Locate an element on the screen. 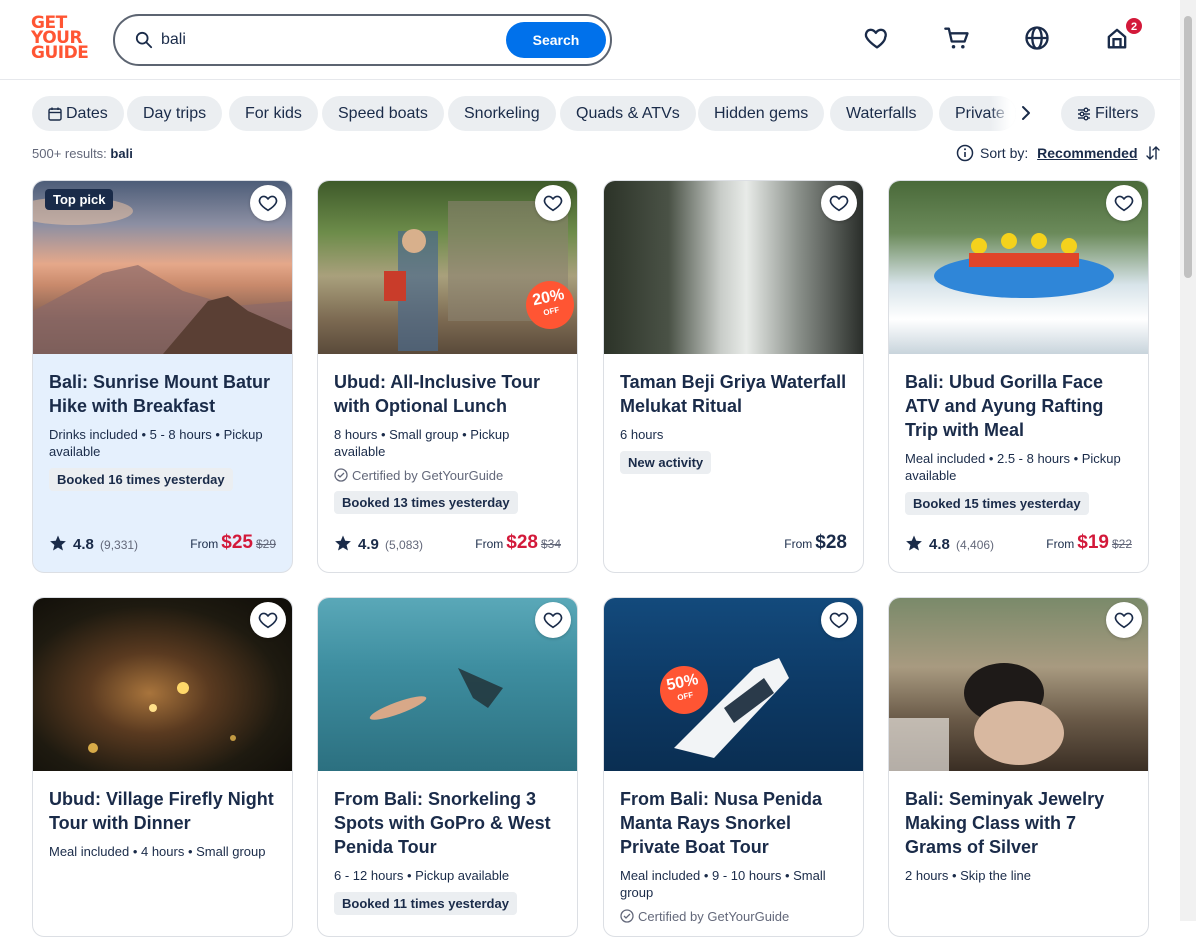  search-bar: Search is located at coordinates (362, 40).